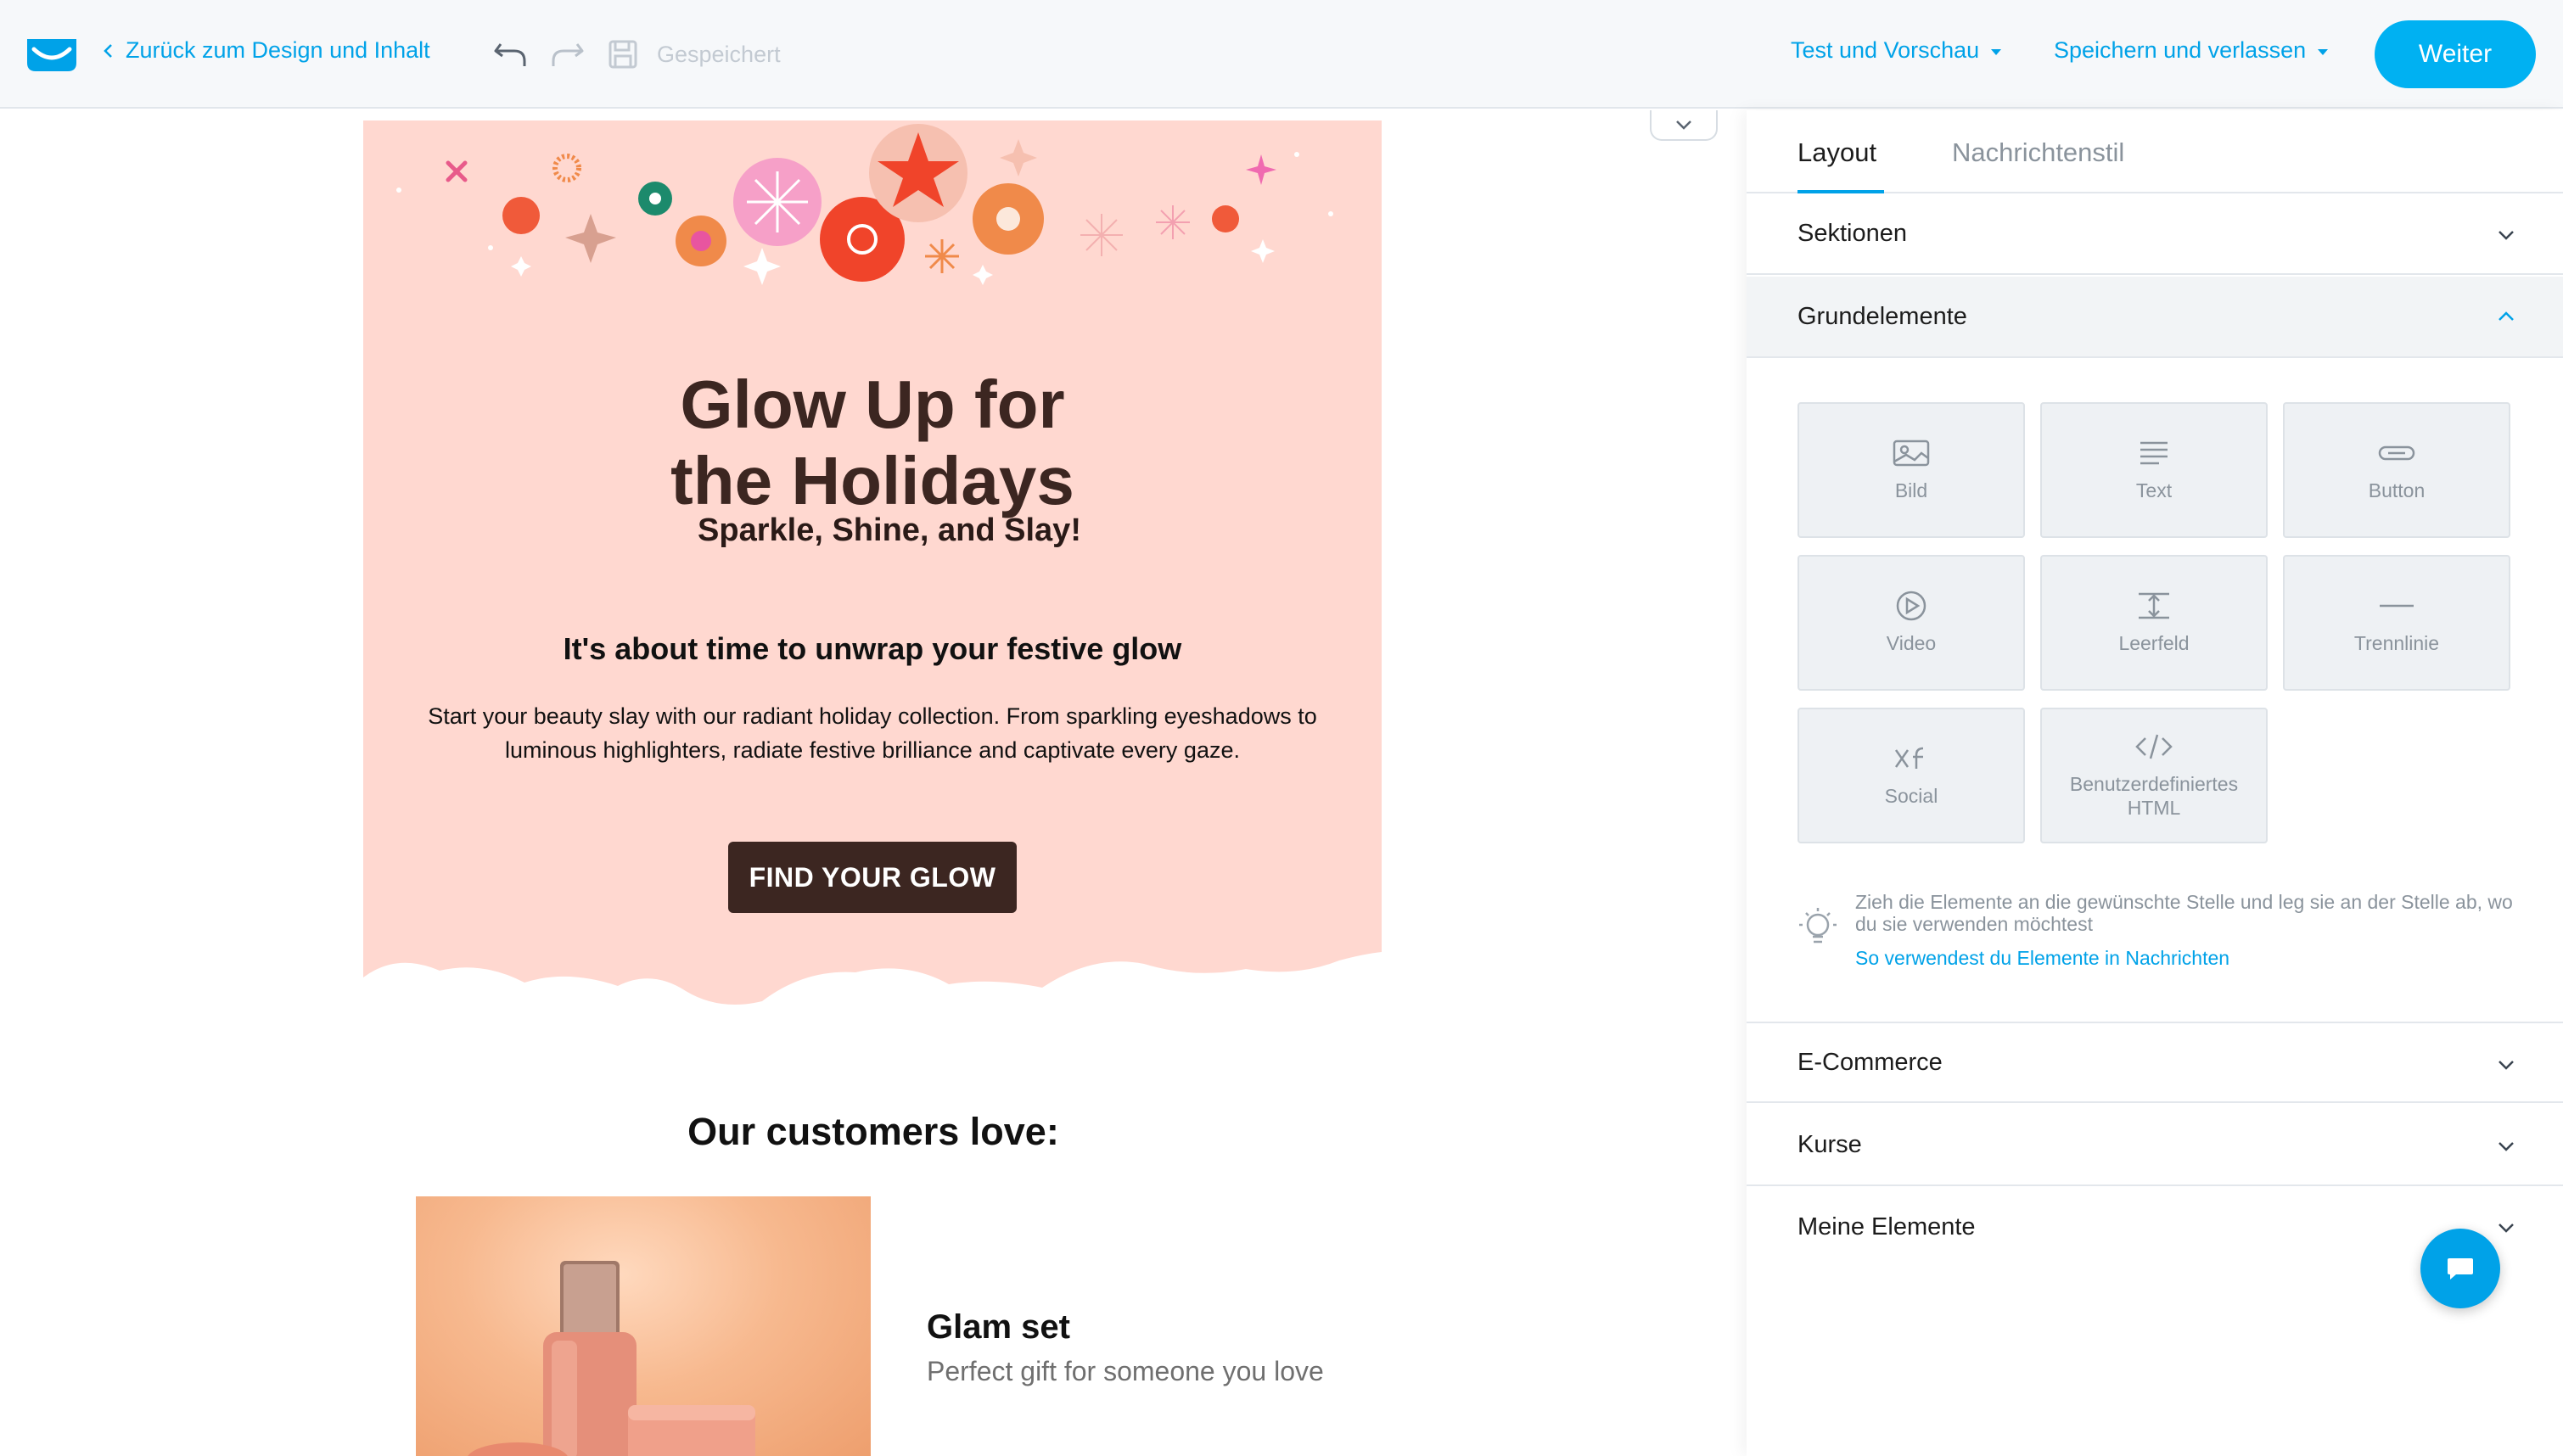  What do you see at coordinates (2397, 470) in the screenshot?
I see `tile-button: Button` at bounding box center [2397, 470].